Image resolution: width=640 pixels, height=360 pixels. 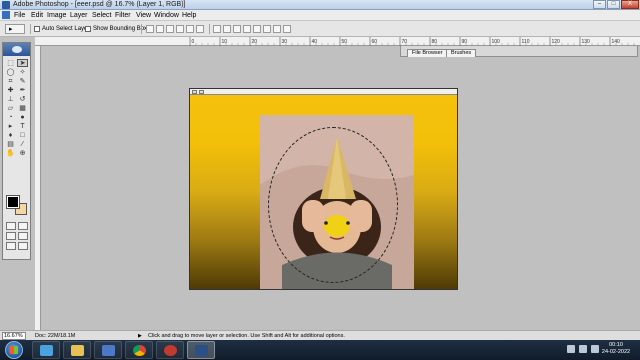 What do you see at coordinates (88, 29) in the screenshot?
I see `show-bbox-checkbox` at bounding box center [88, 29].